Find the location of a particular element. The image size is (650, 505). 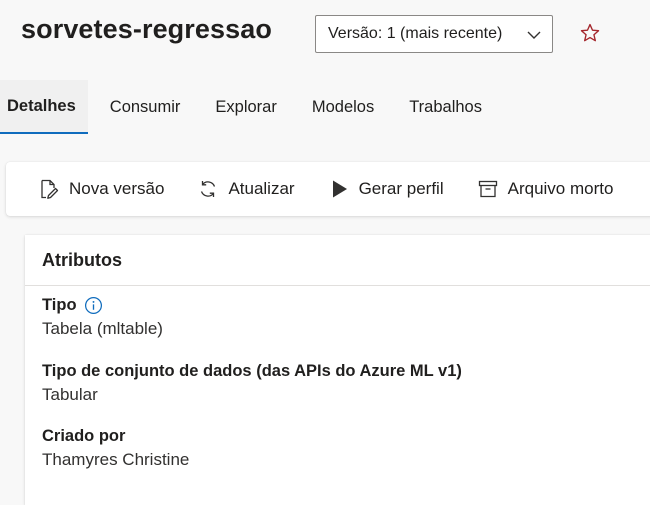

generate-profile-button: Gerar perfil is located at coordinates (386, 189).